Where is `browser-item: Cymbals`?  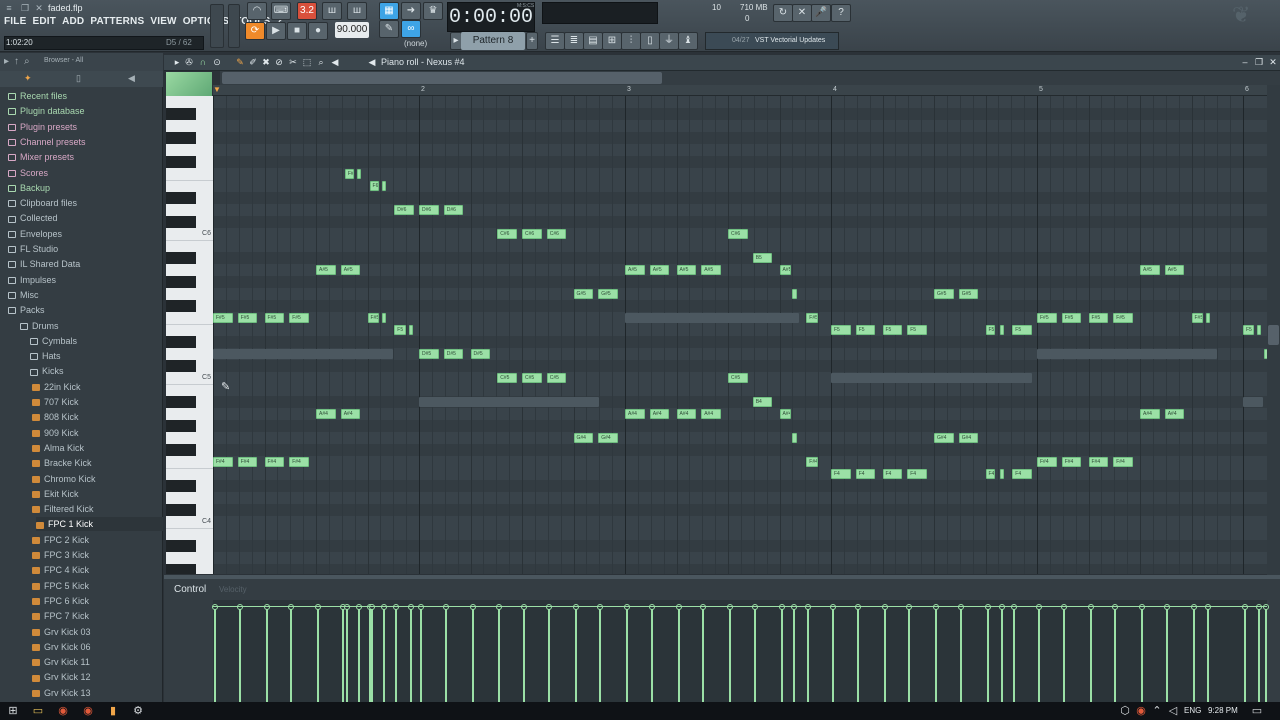 browser-item: Cymbals is located at coordinates (96, 341).